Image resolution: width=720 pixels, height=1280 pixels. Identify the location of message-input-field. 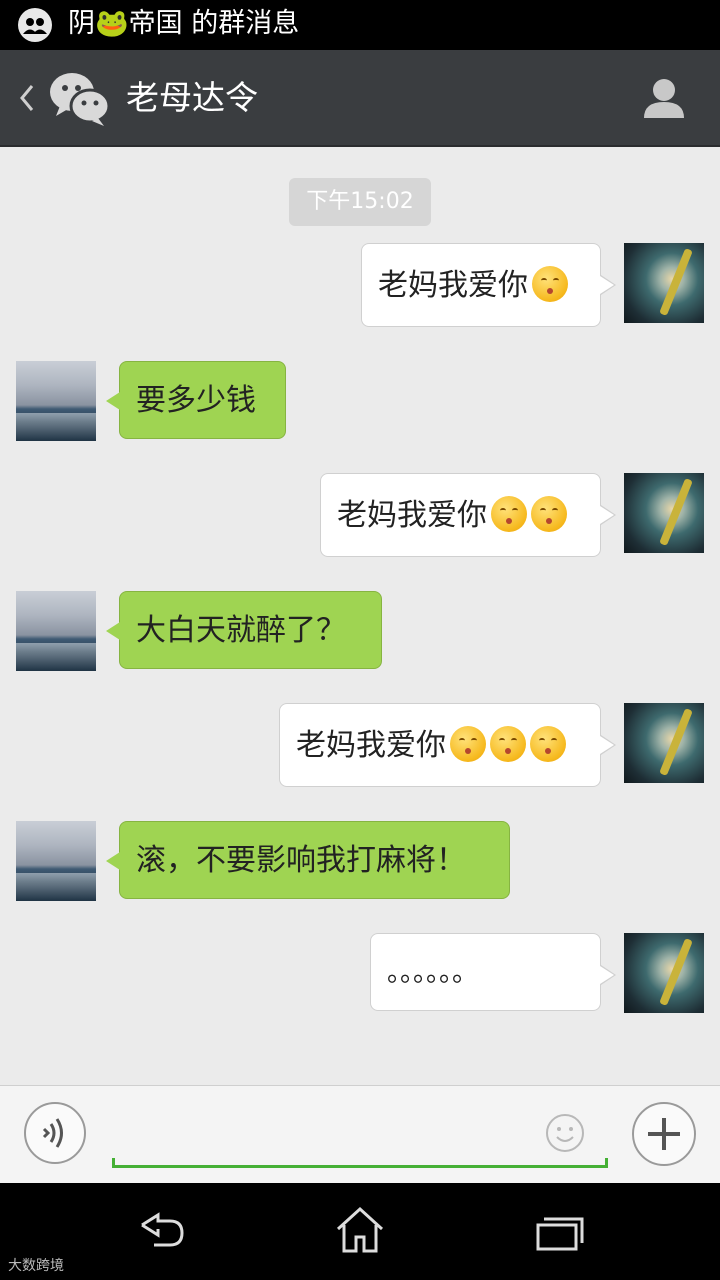
(360, 1148).